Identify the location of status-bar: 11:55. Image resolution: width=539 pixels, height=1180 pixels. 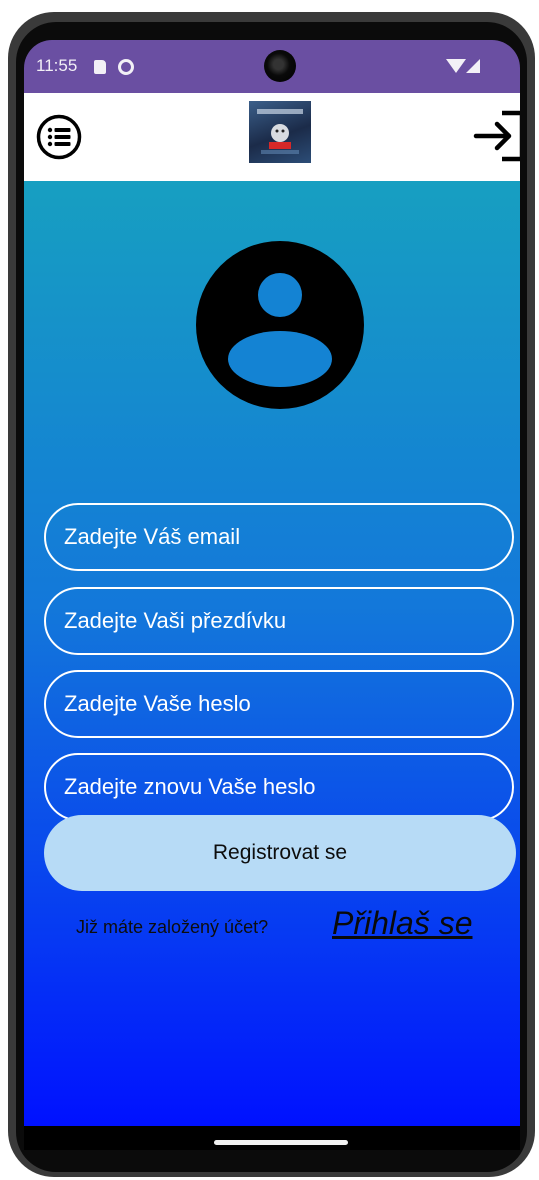
(272, 66).